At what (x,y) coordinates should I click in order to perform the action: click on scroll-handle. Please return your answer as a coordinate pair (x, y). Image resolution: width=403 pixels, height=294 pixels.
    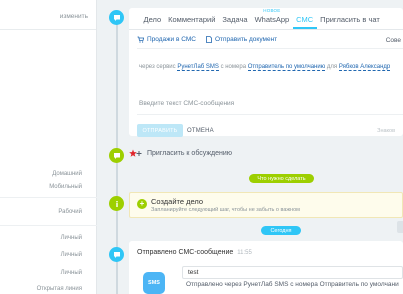
    Looking at the image, I should click on (400, 227).